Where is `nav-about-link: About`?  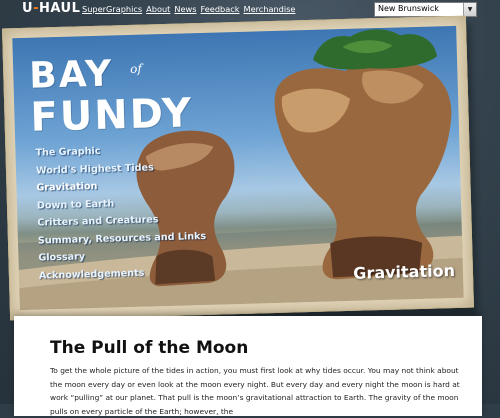 nav-about-link: About is located at coordinates (158, 9).